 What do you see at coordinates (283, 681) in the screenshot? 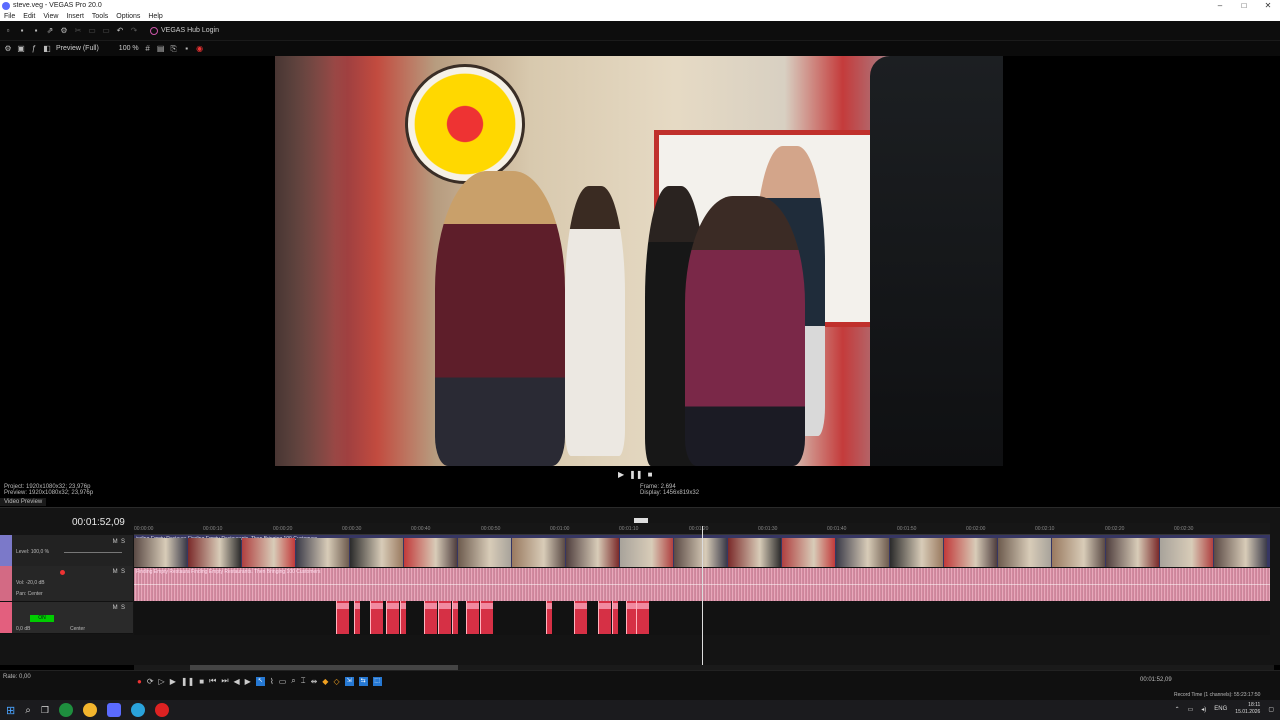
I see `selection-tool-icon: ▭` at bounding box center [283, 681].